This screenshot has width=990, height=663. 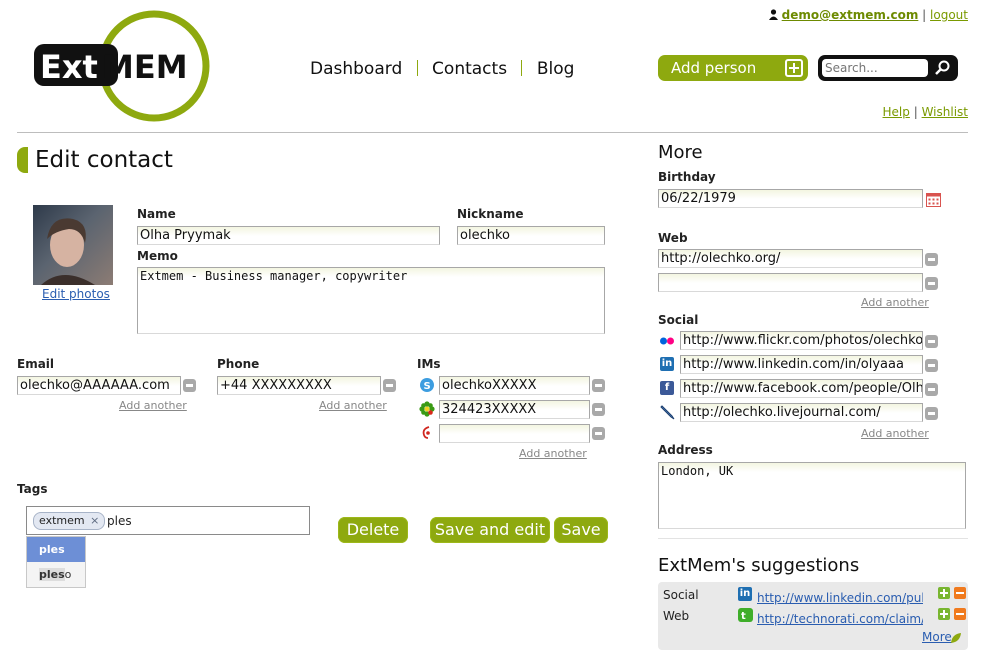 What do you see at coordinates (429, 364) in the screenshot?
I see `ims-label: IMs` at bounding box center [429, 364].